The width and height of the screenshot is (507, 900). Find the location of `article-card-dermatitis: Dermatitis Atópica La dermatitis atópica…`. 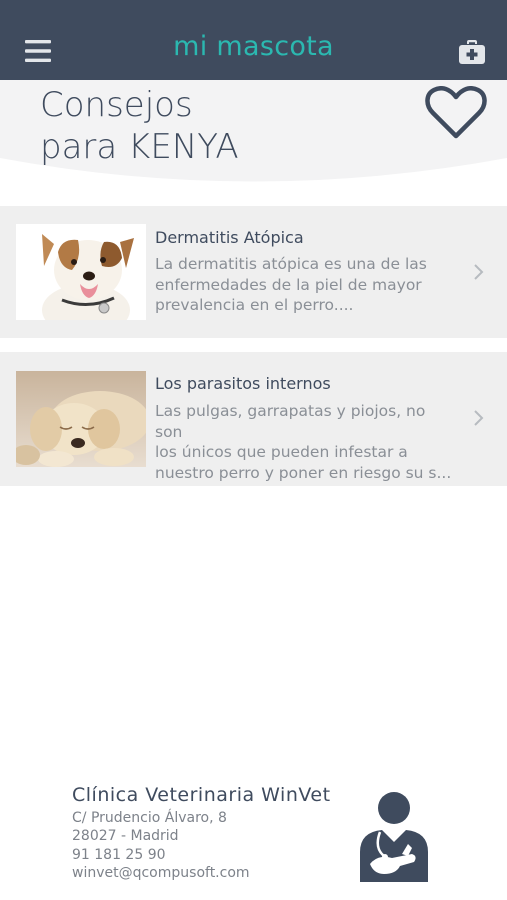

article-card-dermatitis: Dermatitis Atópica La dermatitis atópica… is located at coordinates (253, 272).